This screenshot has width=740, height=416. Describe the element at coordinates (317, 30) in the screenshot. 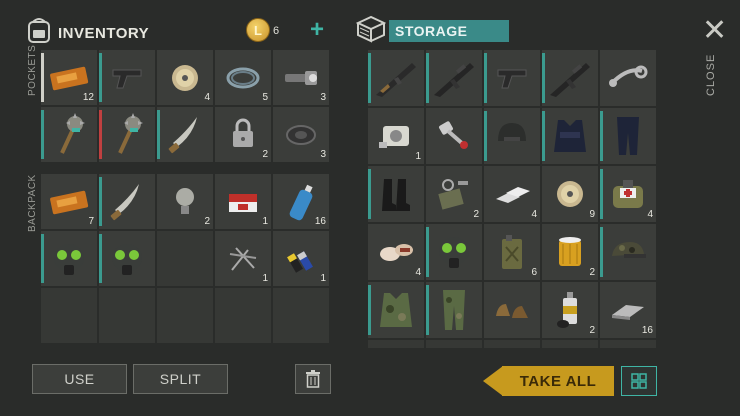

I see `add-coins-button: +` at that location.